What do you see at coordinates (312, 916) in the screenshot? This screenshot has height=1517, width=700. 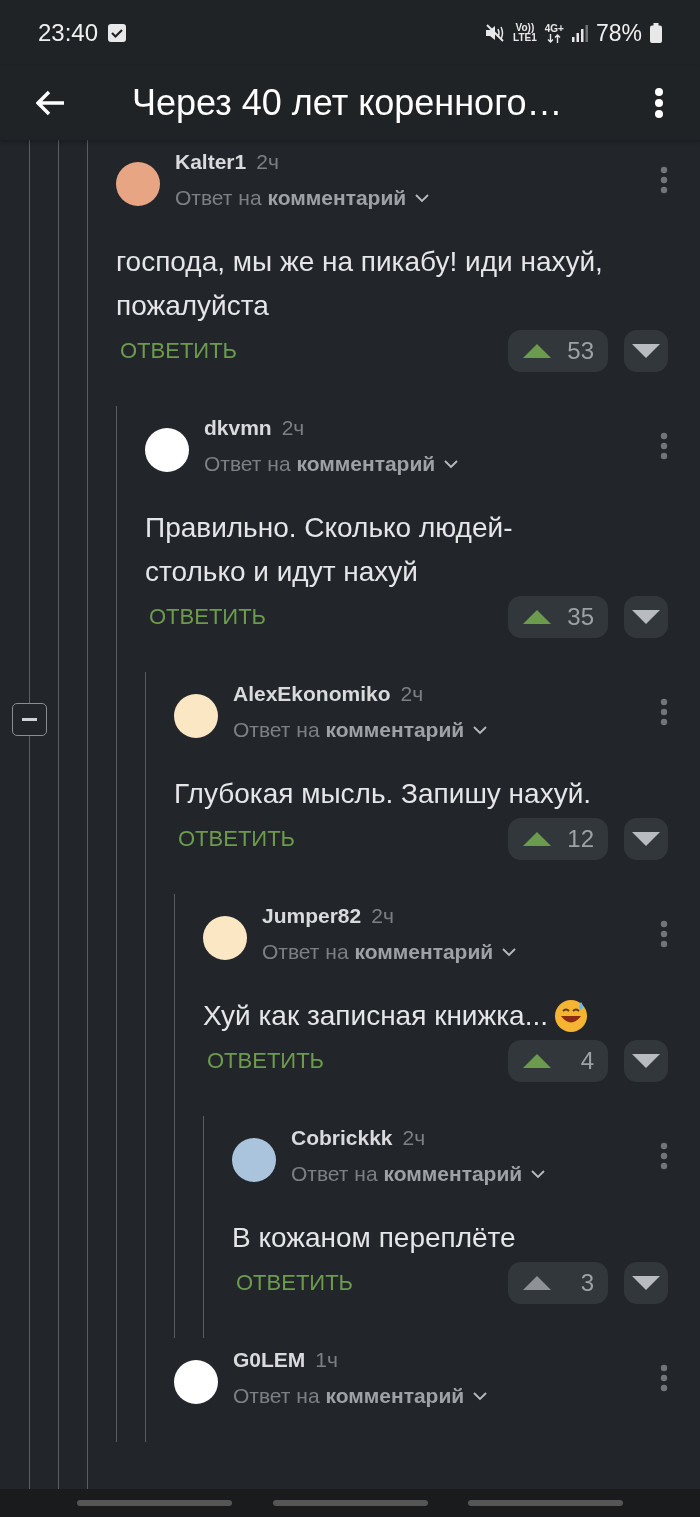 I see `author-name: Jumper82` at bounding box center [312, 916].